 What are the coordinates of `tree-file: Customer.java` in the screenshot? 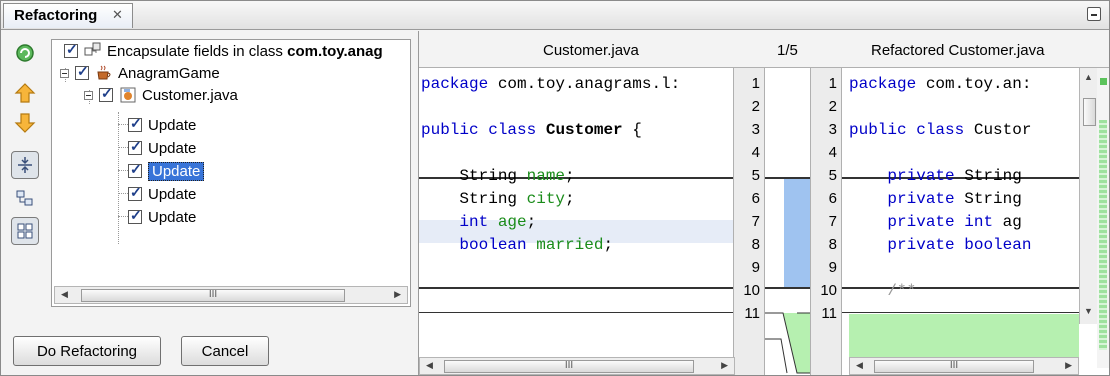 It's located at (161, 95).